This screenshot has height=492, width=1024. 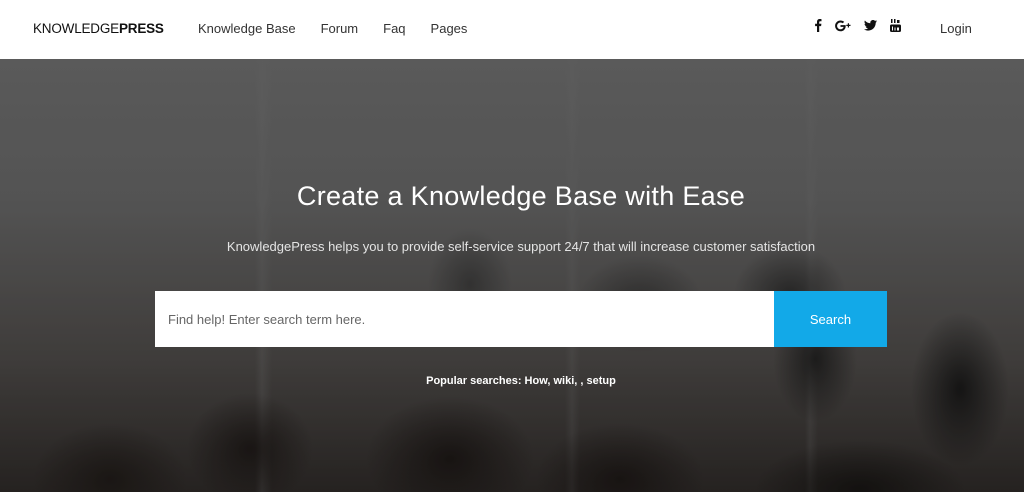 What do you see at coordinates (141, 28) in the screenshot?
I see `logo-text-bold: PRESS` at bounding box center [141, 28].